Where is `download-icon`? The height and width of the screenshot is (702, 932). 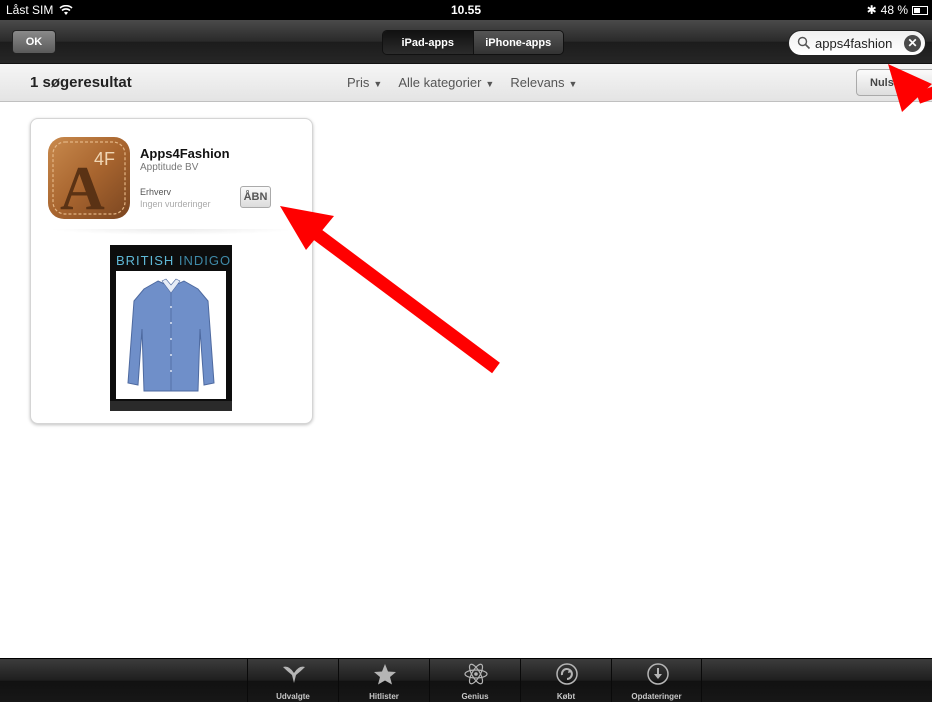 download-icon is located at coordinates (658, 674).